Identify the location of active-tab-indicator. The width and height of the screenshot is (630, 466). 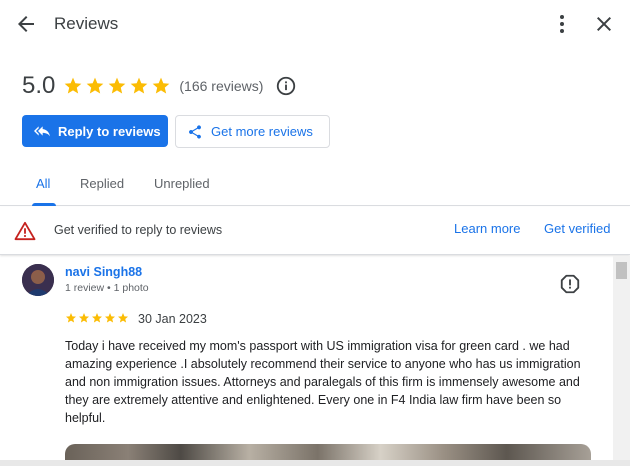
(44, 204).